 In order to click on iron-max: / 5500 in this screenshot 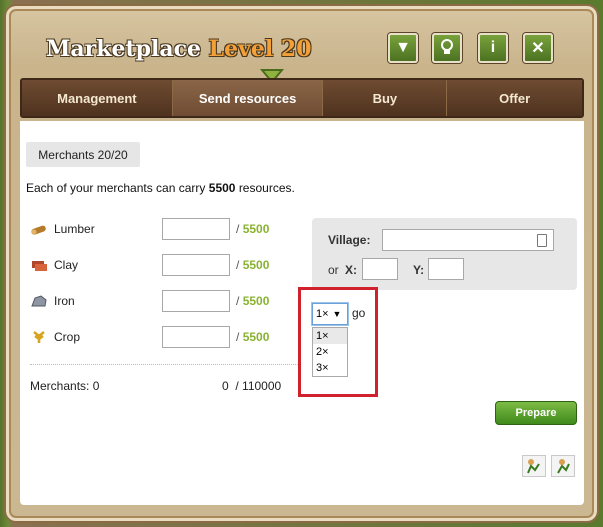, I will do `click(252, 301)`.